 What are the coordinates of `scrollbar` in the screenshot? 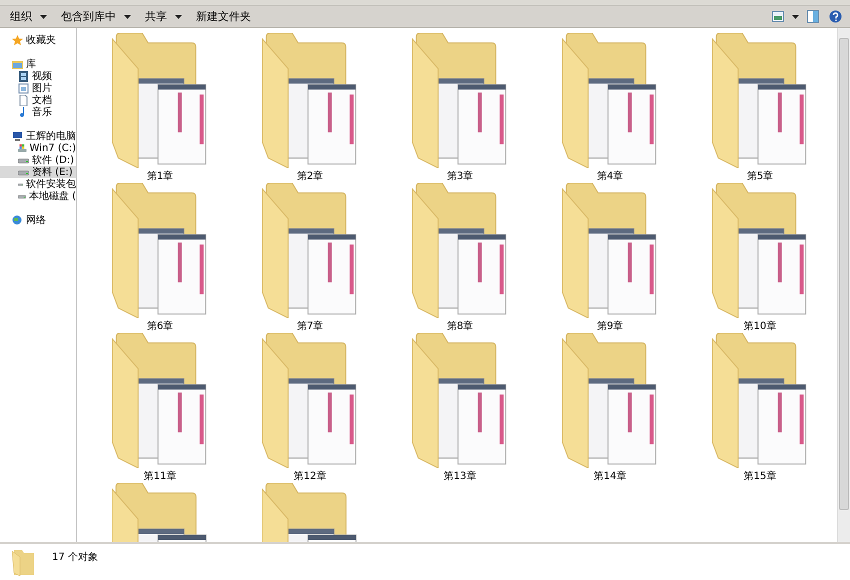 It's located at (843, 285).